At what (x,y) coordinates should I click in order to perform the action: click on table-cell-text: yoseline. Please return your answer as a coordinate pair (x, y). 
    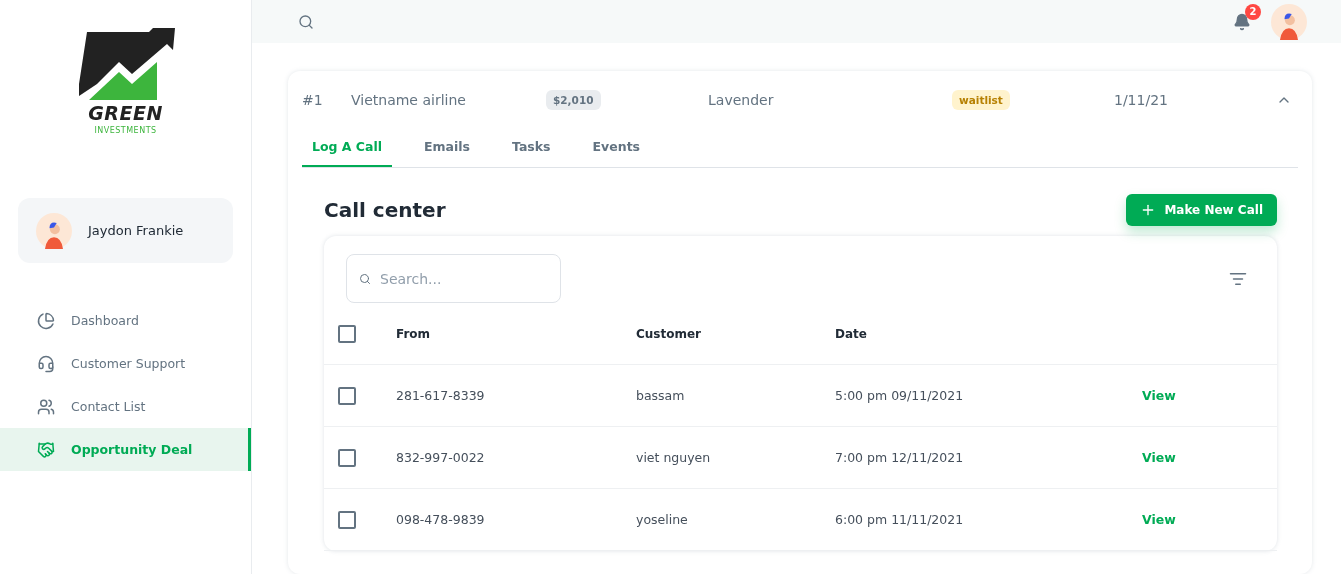
    Looking at the image, I should click on (662, 519).